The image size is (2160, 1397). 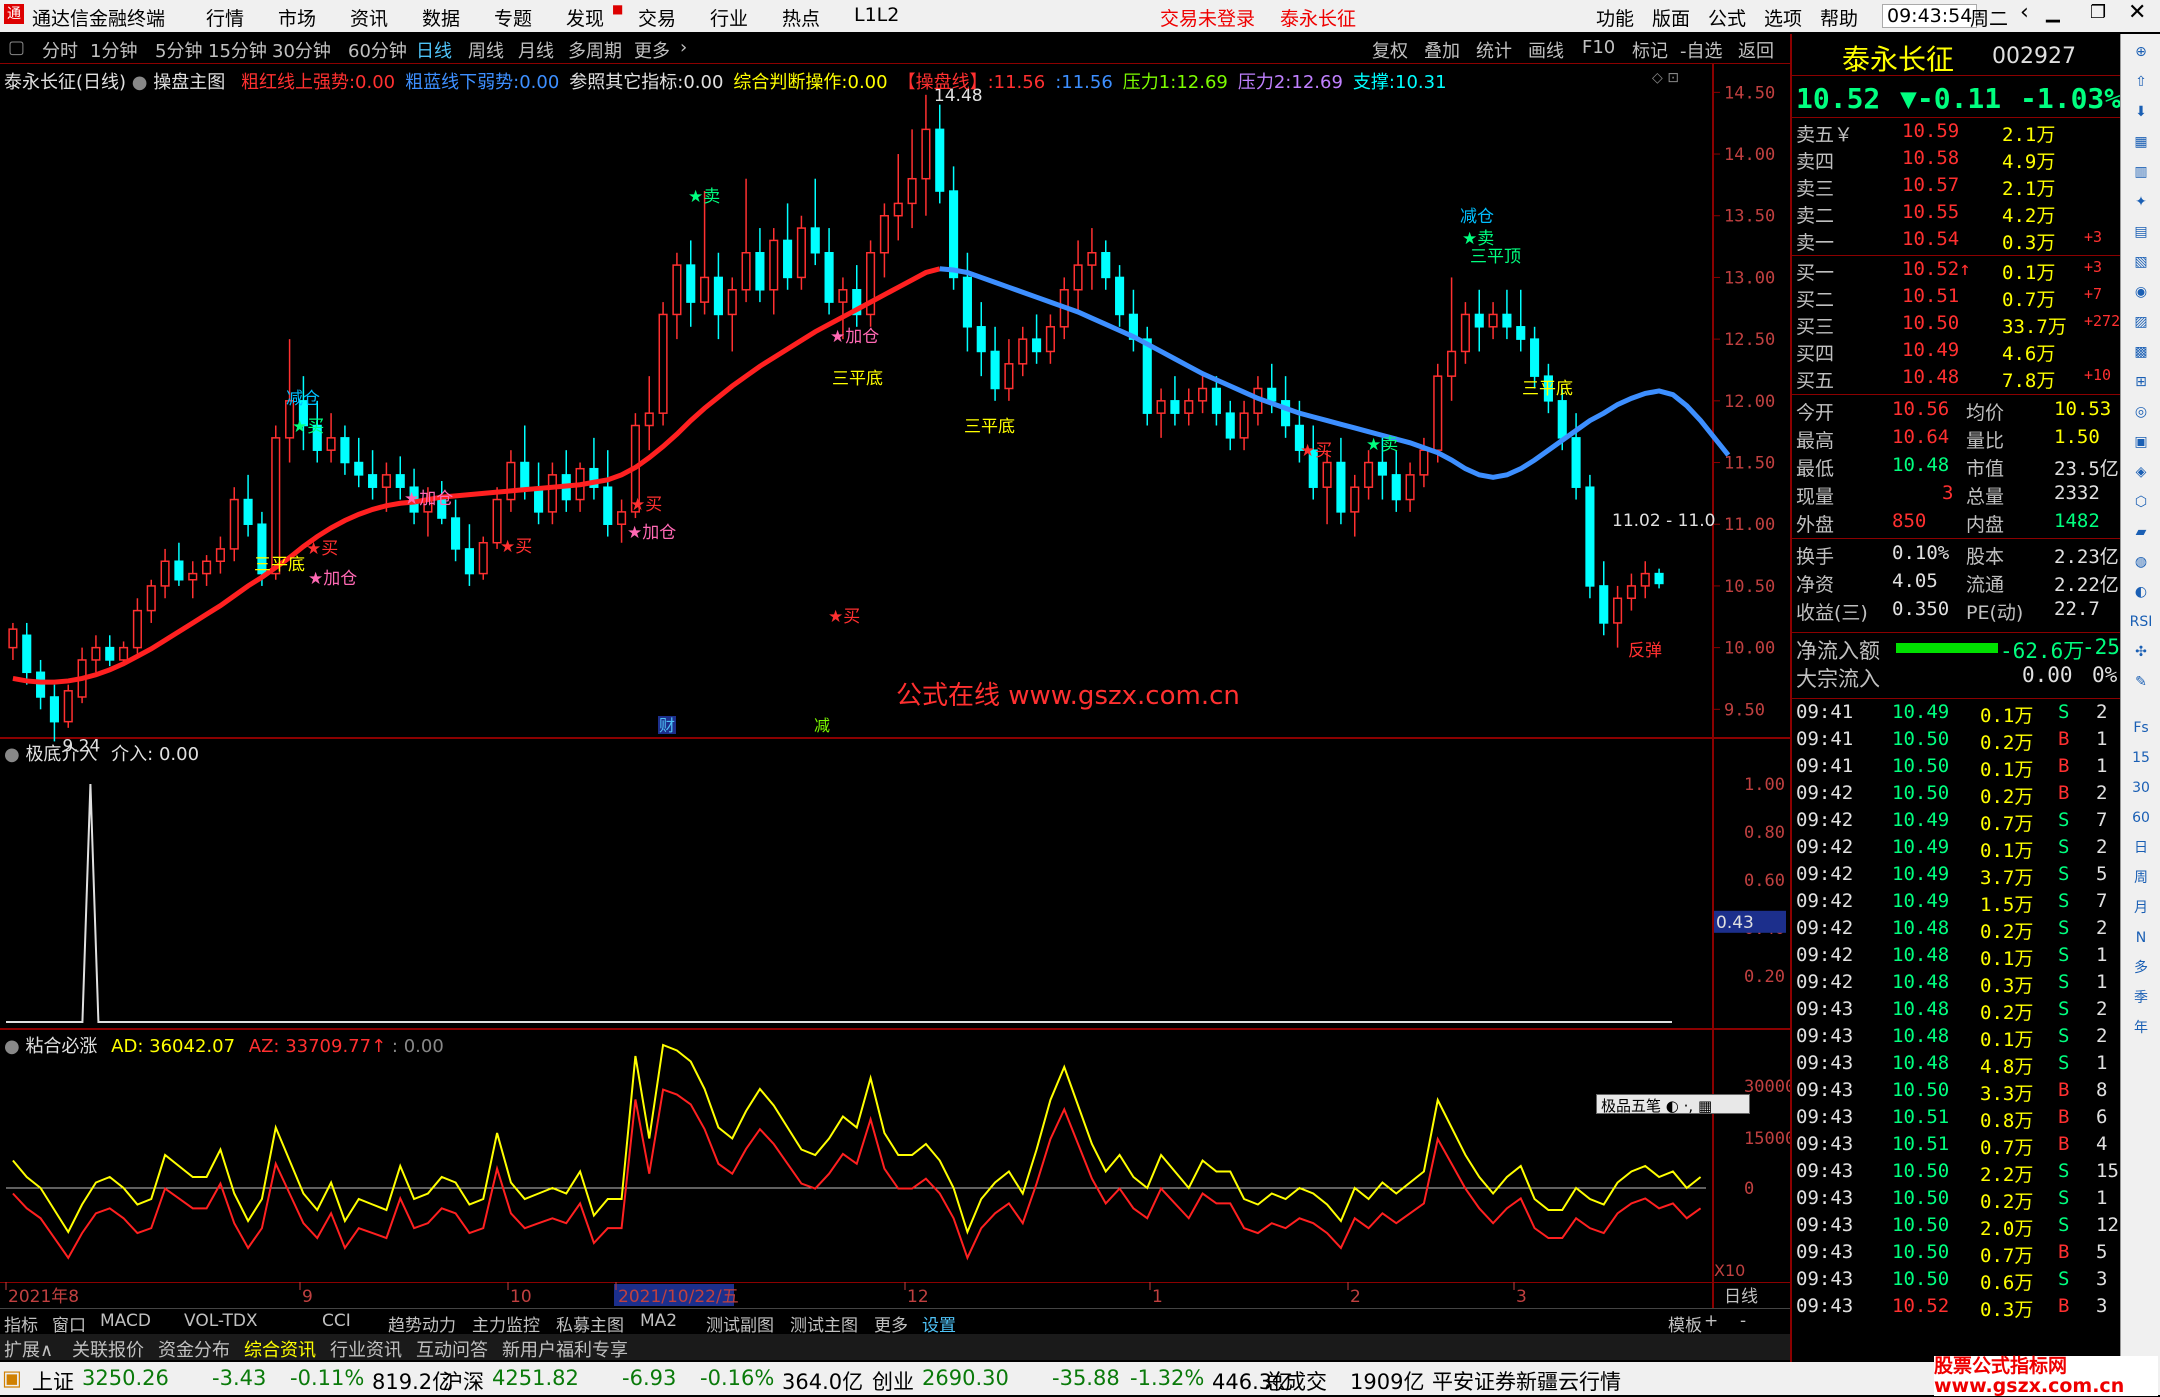 What do you see at coordinates (61, 1046) in the screenshot?
I see `panel3-name: 粘合必涨` at bounding box center [61, 1046].